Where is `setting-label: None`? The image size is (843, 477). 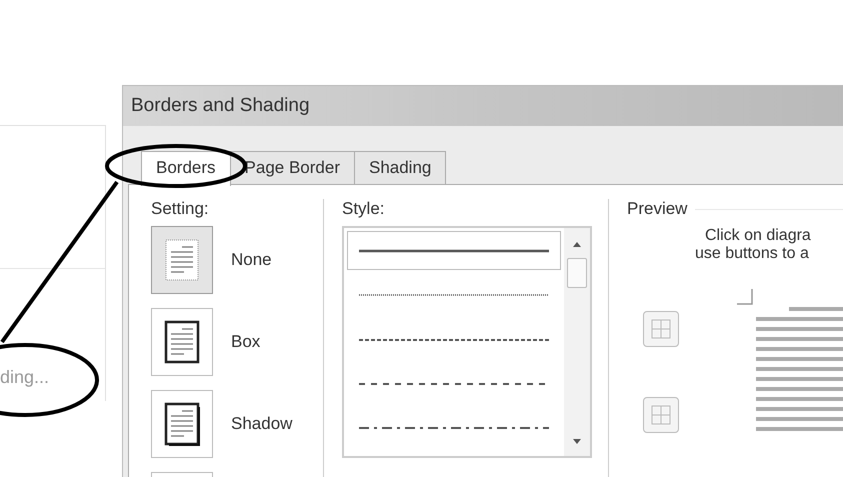
setting-label: None is located at coordinates (251, 260).